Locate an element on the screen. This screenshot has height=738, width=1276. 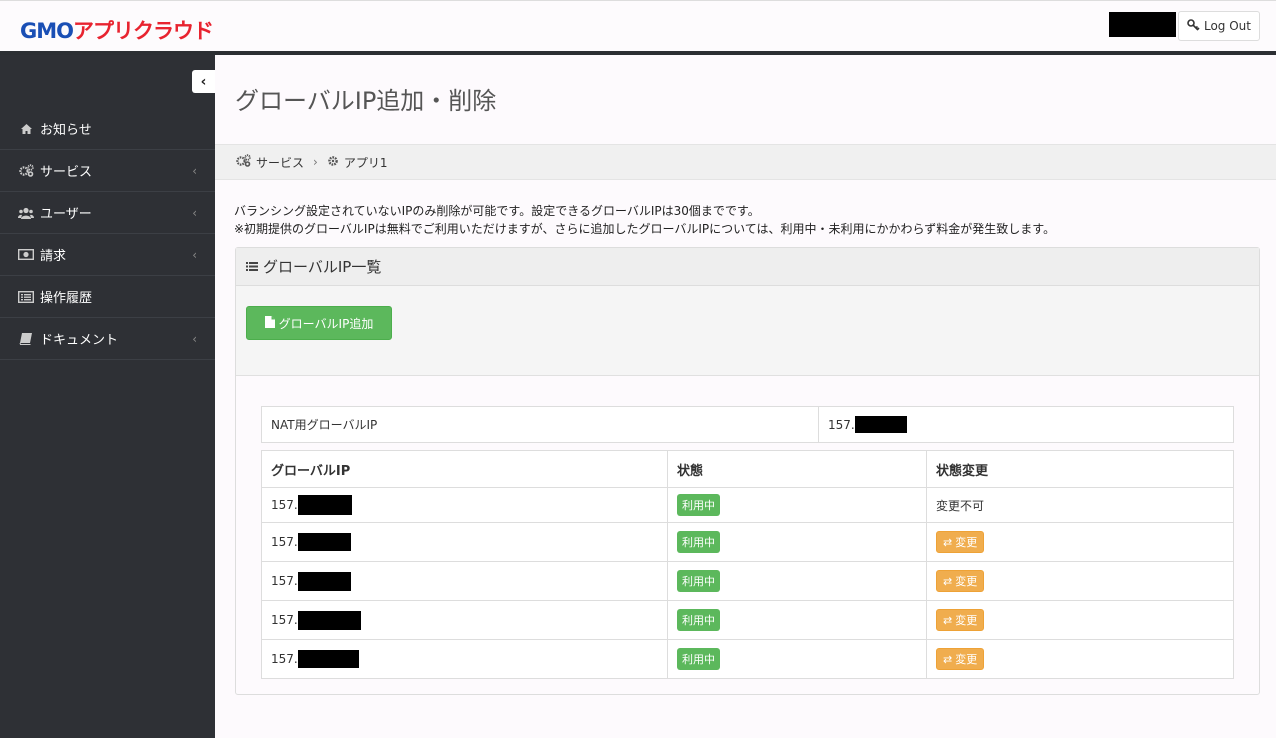
logo-brand: アプリクラウド is located at coordinates (143, 31).